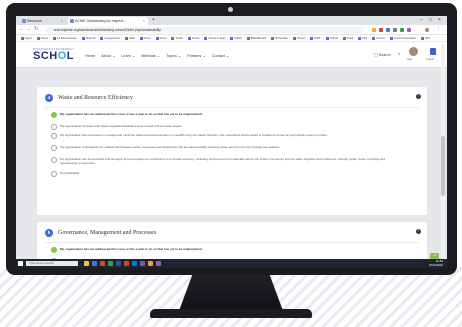 This screenshot has width=462, height=327. Describe the element at coordinates (173, 56) in the screenshot. I see `nav-item: Topics ⌄` at that location.